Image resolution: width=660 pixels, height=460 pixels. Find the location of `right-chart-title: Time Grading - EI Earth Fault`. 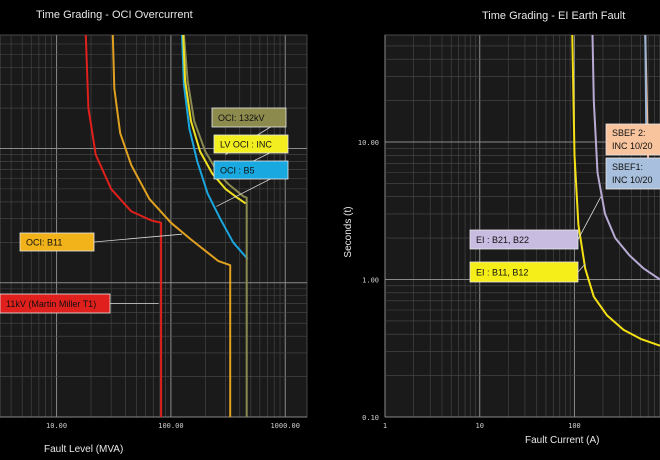

right-chart-title: Time Grading - EI Earth Fault is located at coordinates (553, 16).